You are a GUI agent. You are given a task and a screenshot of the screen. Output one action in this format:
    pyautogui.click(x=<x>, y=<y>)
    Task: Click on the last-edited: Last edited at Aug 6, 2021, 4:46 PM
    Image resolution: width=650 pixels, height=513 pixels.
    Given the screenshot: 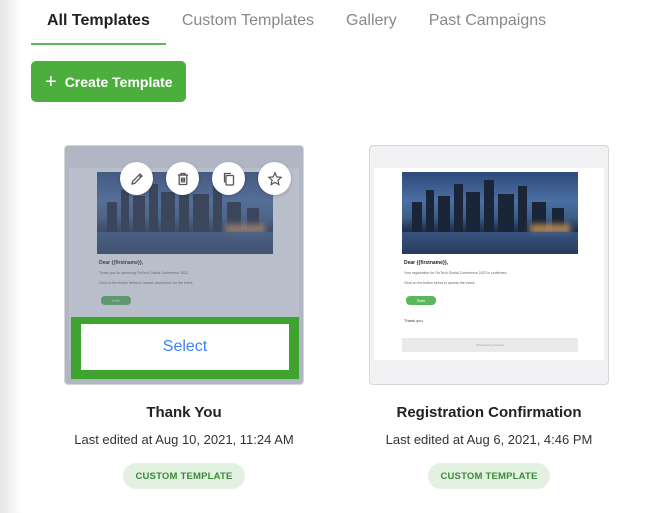 What is the action you would take?
    pyautogui.click(x=489, y=439)
    